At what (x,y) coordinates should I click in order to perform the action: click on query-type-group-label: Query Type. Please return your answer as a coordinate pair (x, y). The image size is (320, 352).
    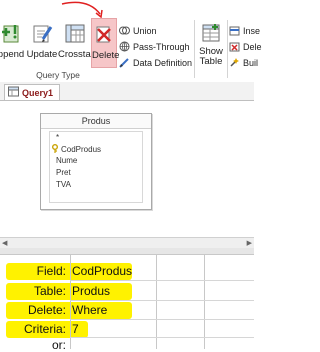
    Looking at the image, I should click on (58, 75).